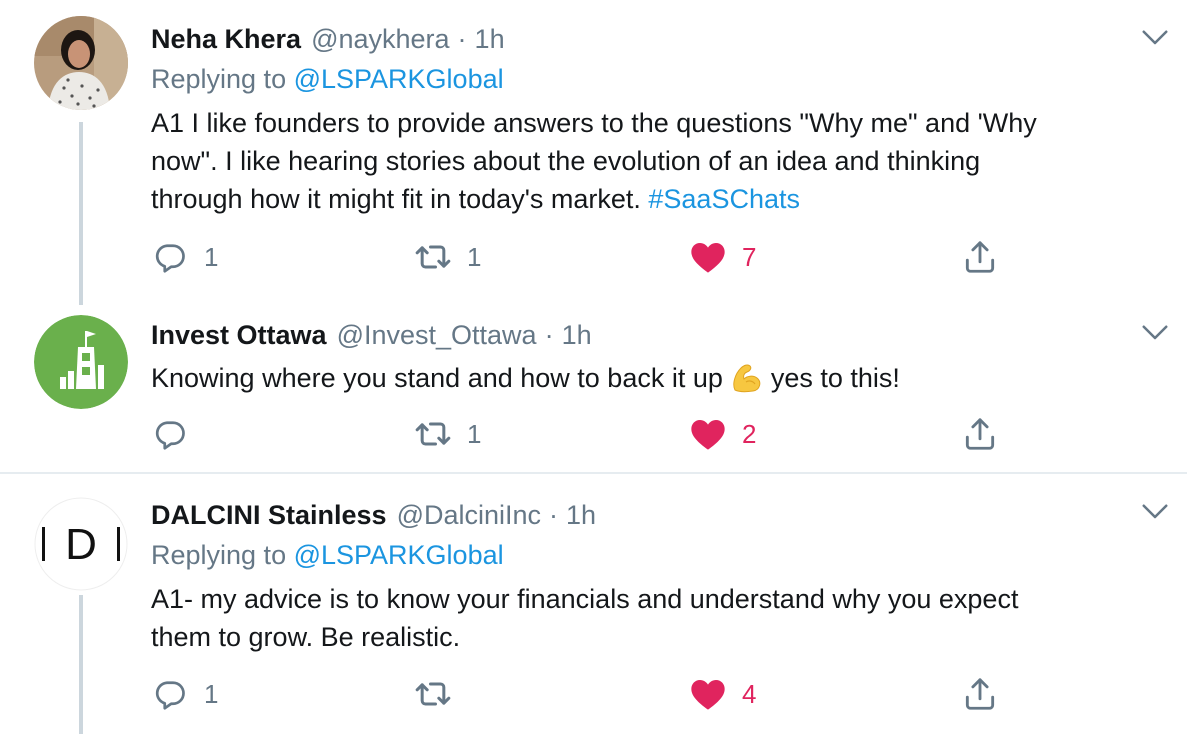  Describe the element at coordinates (749, 256) in the screenshot. I see `like-count: 7` at that location.